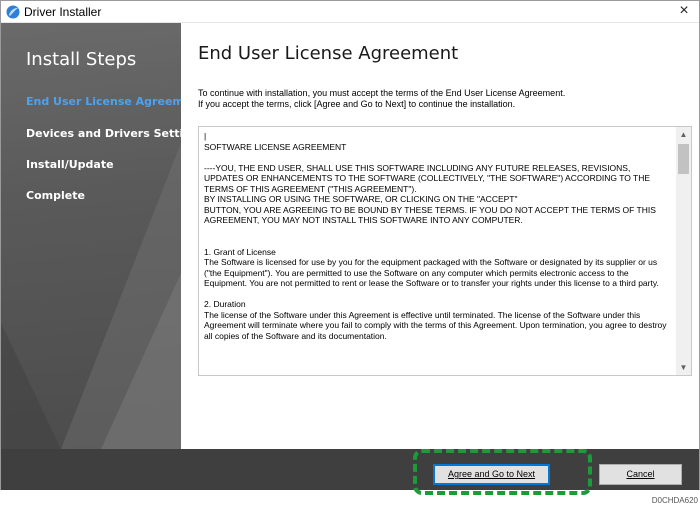 This screenshot has width=700, height=507. What do you see at coordinates (683, 159) in the screenshot?
I see `scroll-thumb` at bounding box center [683, 159].